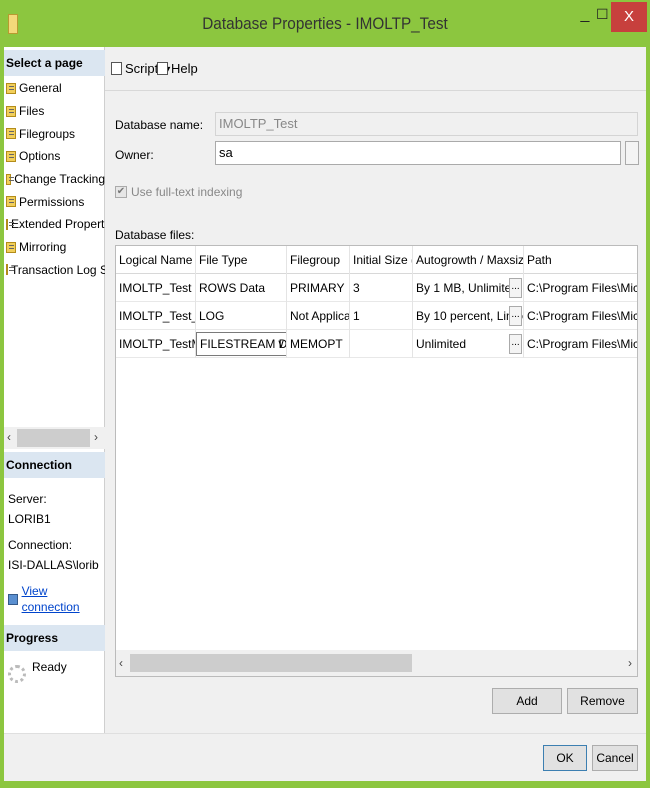 The width and height of the screenshot is (650, 788). I want to click on help-button: Help, so click(177, 68).